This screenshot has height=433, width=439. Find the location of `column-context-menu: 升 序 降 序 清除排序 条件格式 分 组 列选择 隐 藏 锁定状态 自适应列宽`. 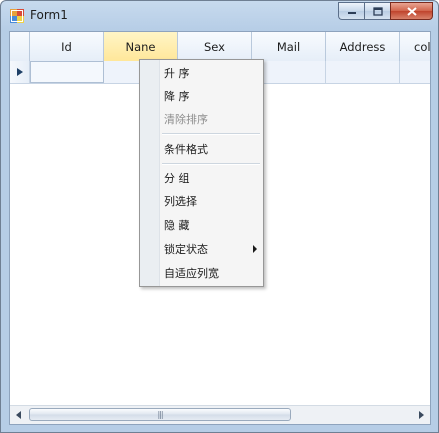

column-context-menu: 升 序 降 序 清除排序 条件格式 分 组 列选择 隐 藏 锁定状态 自适应列宽 is located at coordinates (201, 173).